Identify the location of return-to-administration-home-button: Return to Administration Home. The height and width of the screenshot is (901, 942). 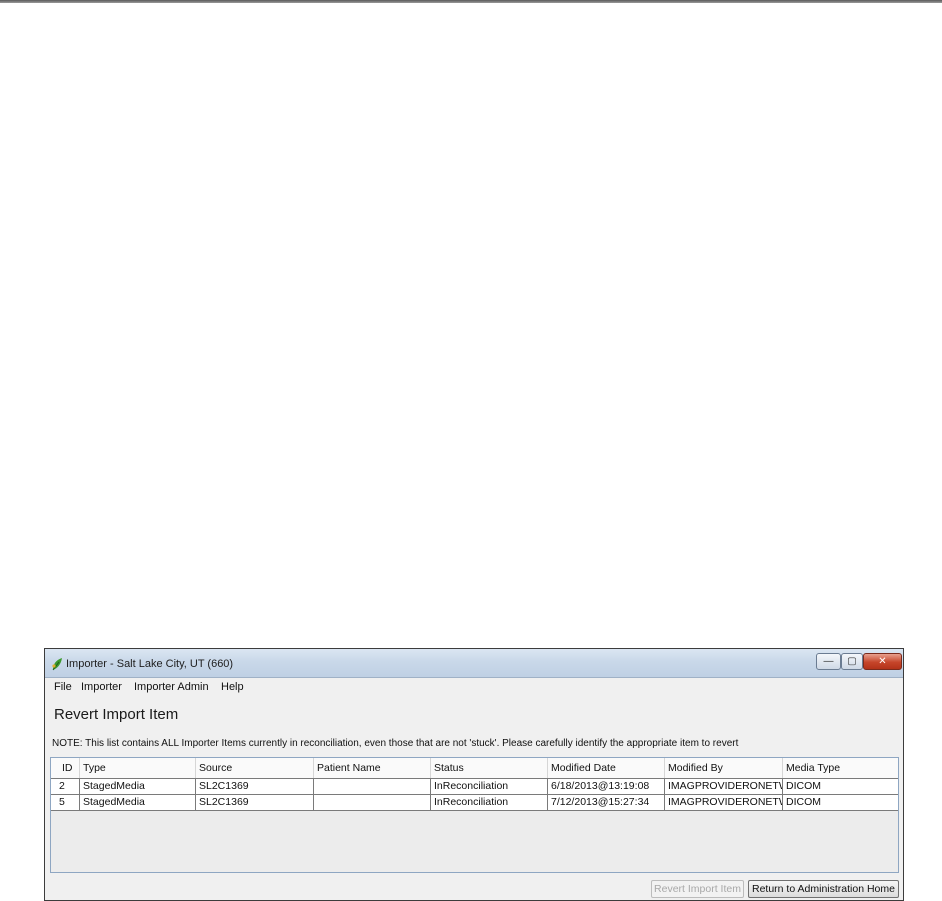
(823, 889).